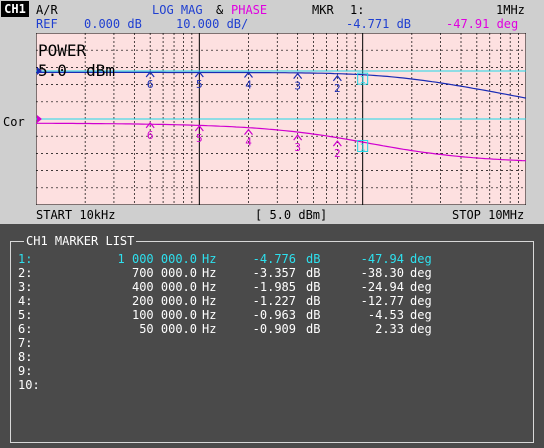  What do you see at coordinates (510, 10) in the screenshot?
I see `marker-frequency: 1MHz` at bounding box center [510, 10].